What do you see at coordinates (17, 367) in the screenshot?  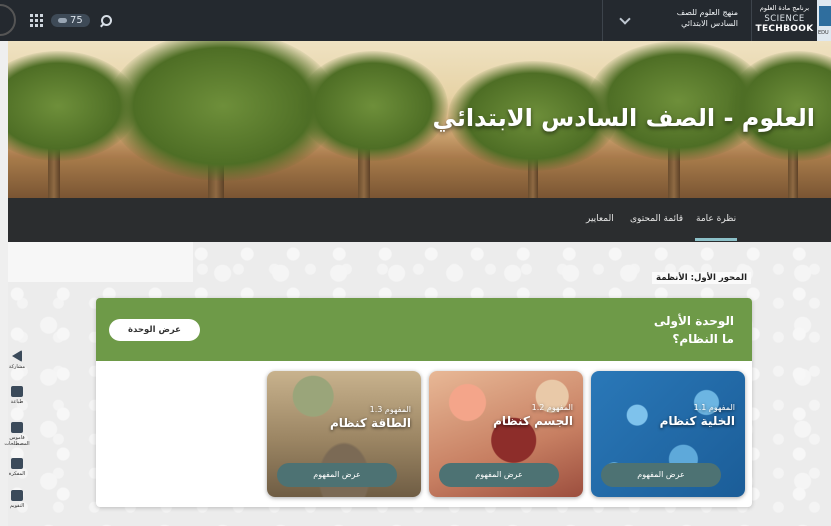 I see `share-label: مشاركة` at bounding box center [17, 367].